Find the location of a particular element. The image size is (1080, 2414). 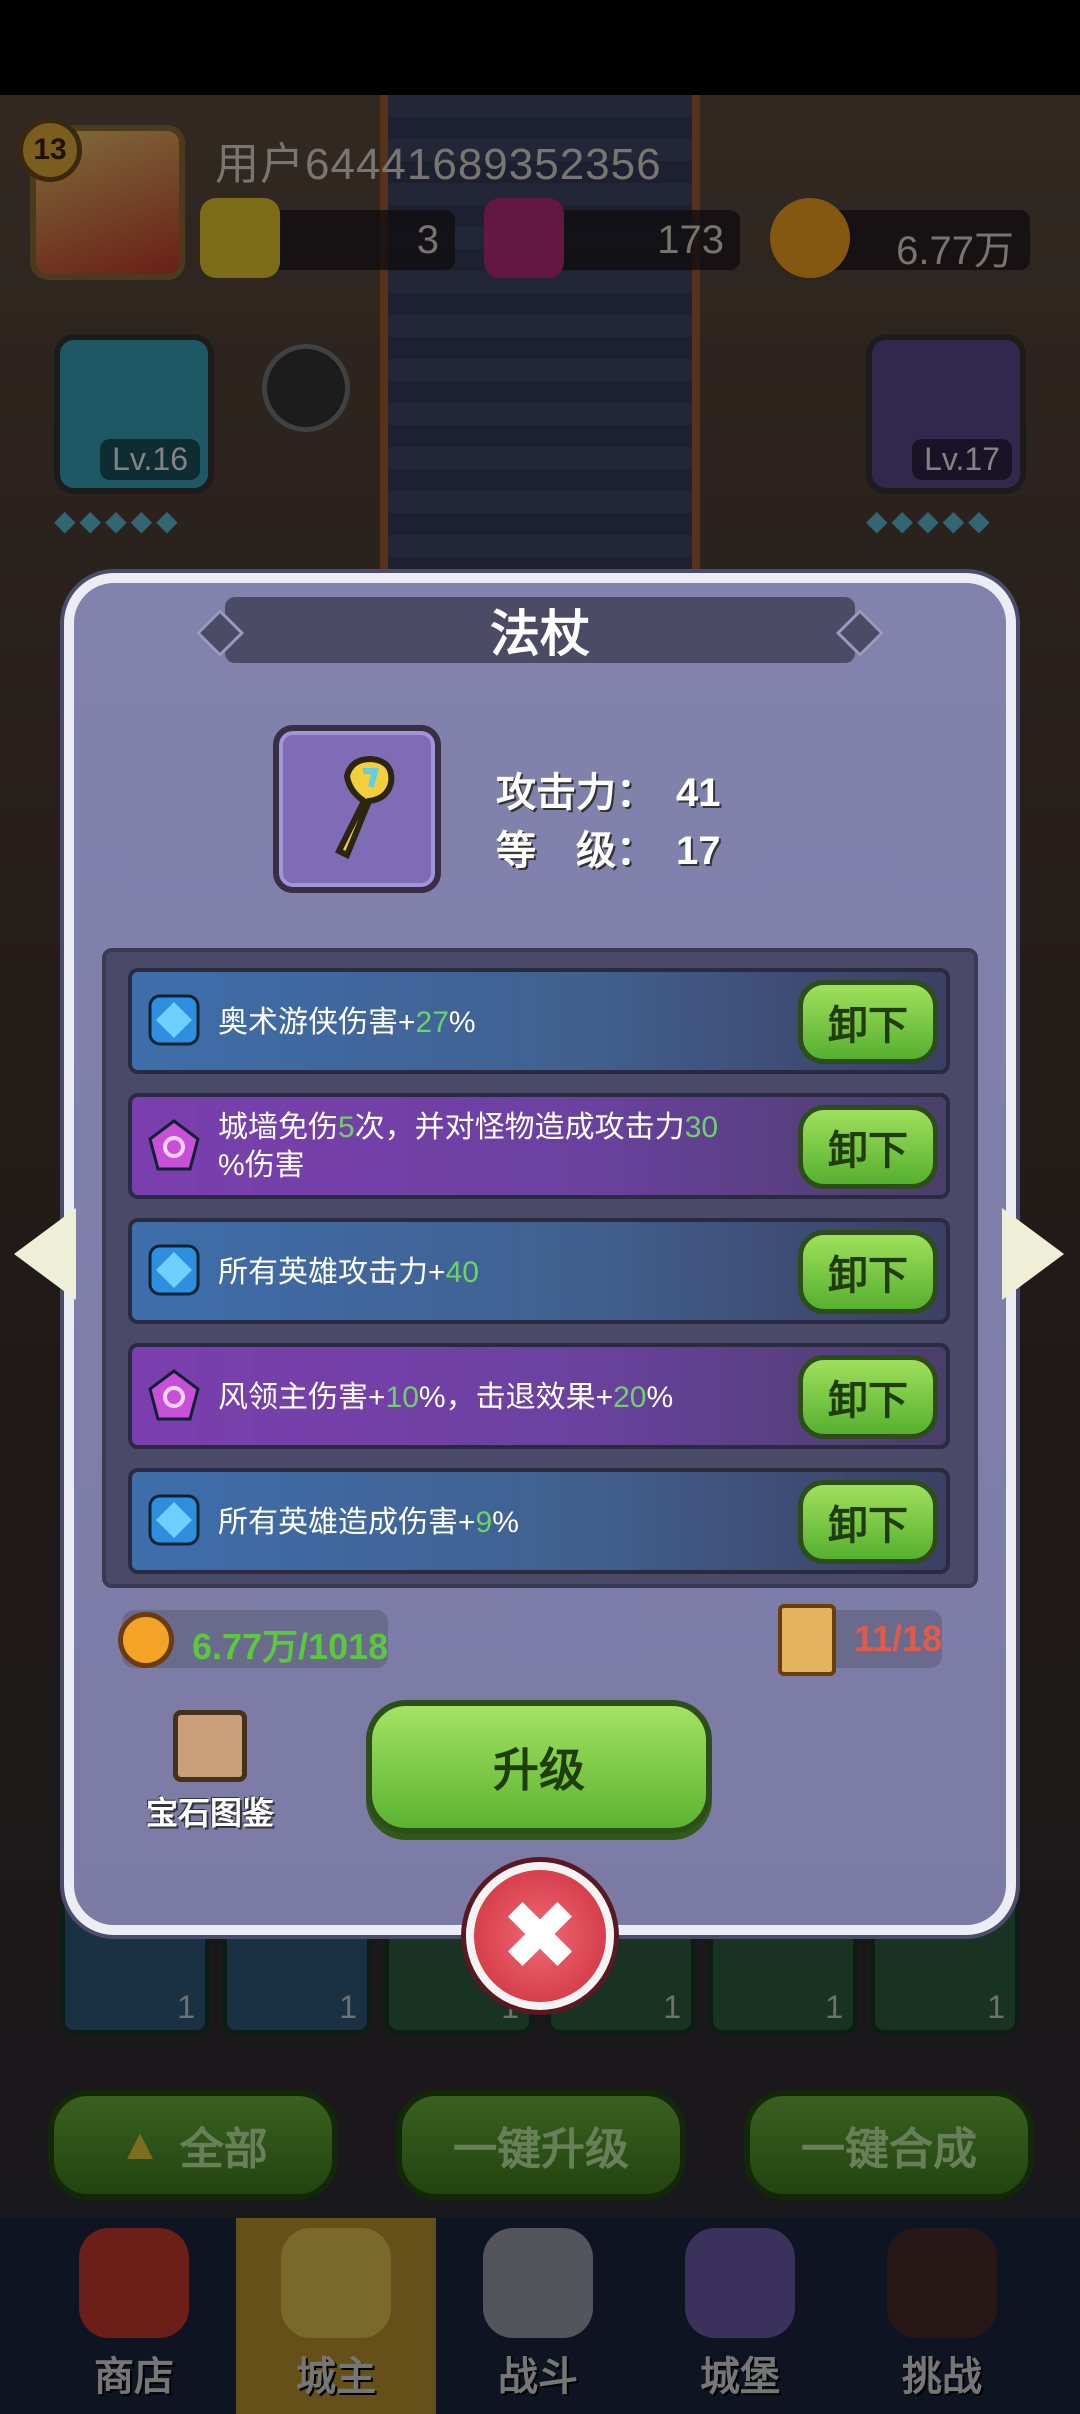

close-icon: ✖ is located at coordinates (540, 1936).